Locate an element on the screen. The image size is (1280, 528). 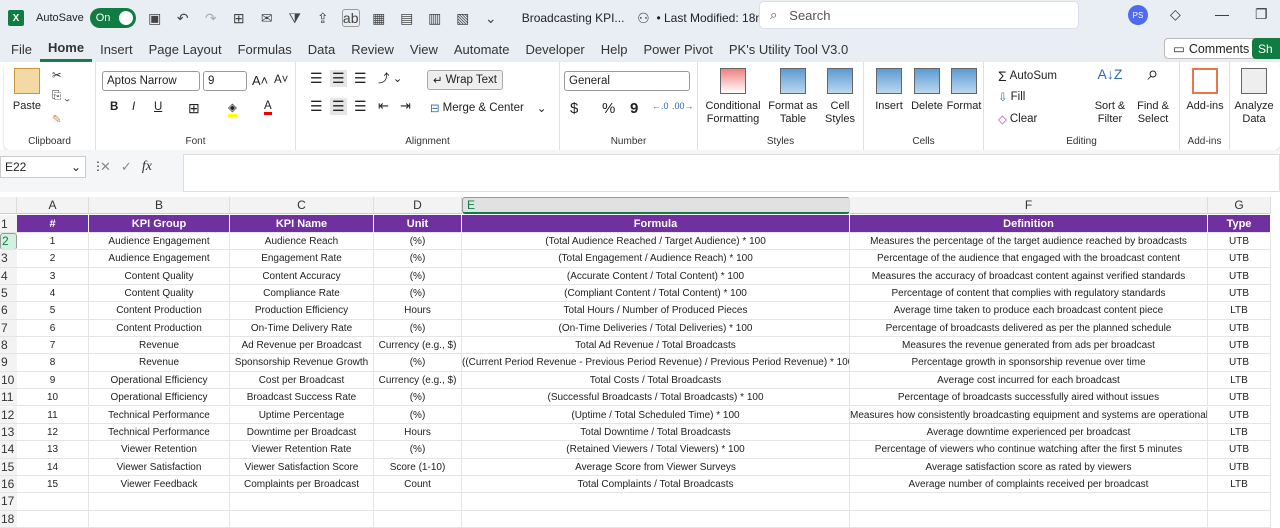
tab-data: Data is located at coordinates (321, 49).